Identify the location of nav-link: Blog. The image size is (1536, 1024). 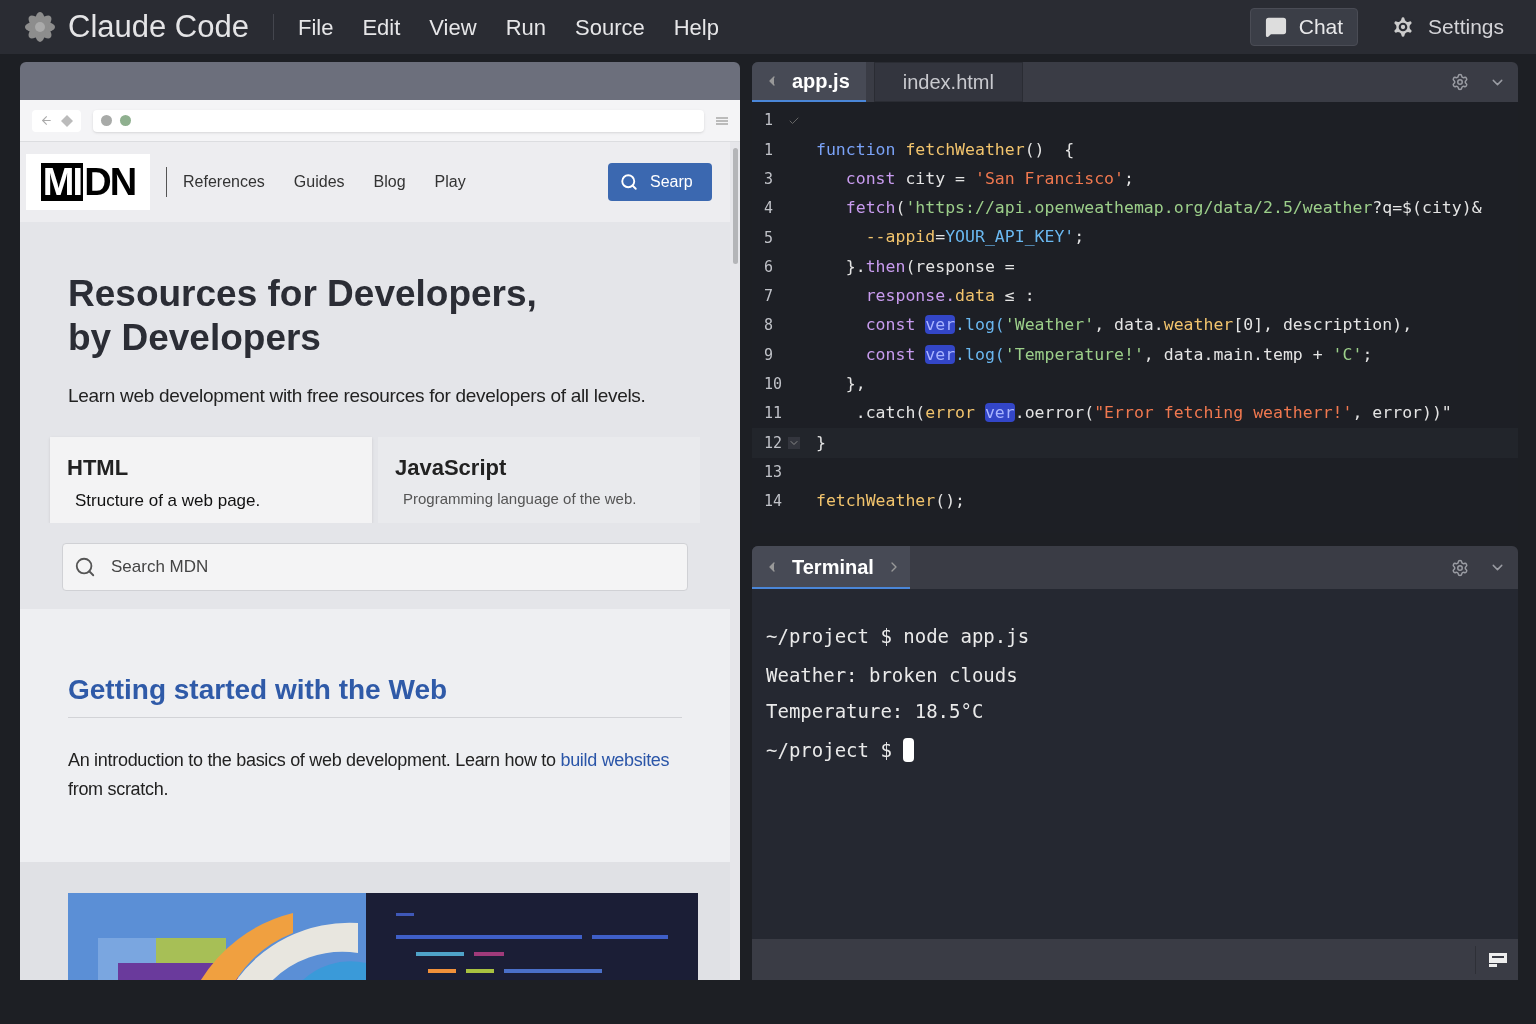
(389, 182).